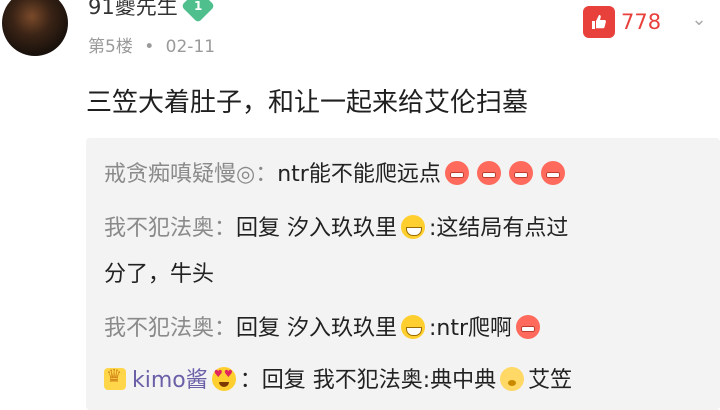  What do you see at coordinates (159, 274) in the screenshot?
I see `reply-continuation: 分了，牛头` at bounding box center [159, 274].